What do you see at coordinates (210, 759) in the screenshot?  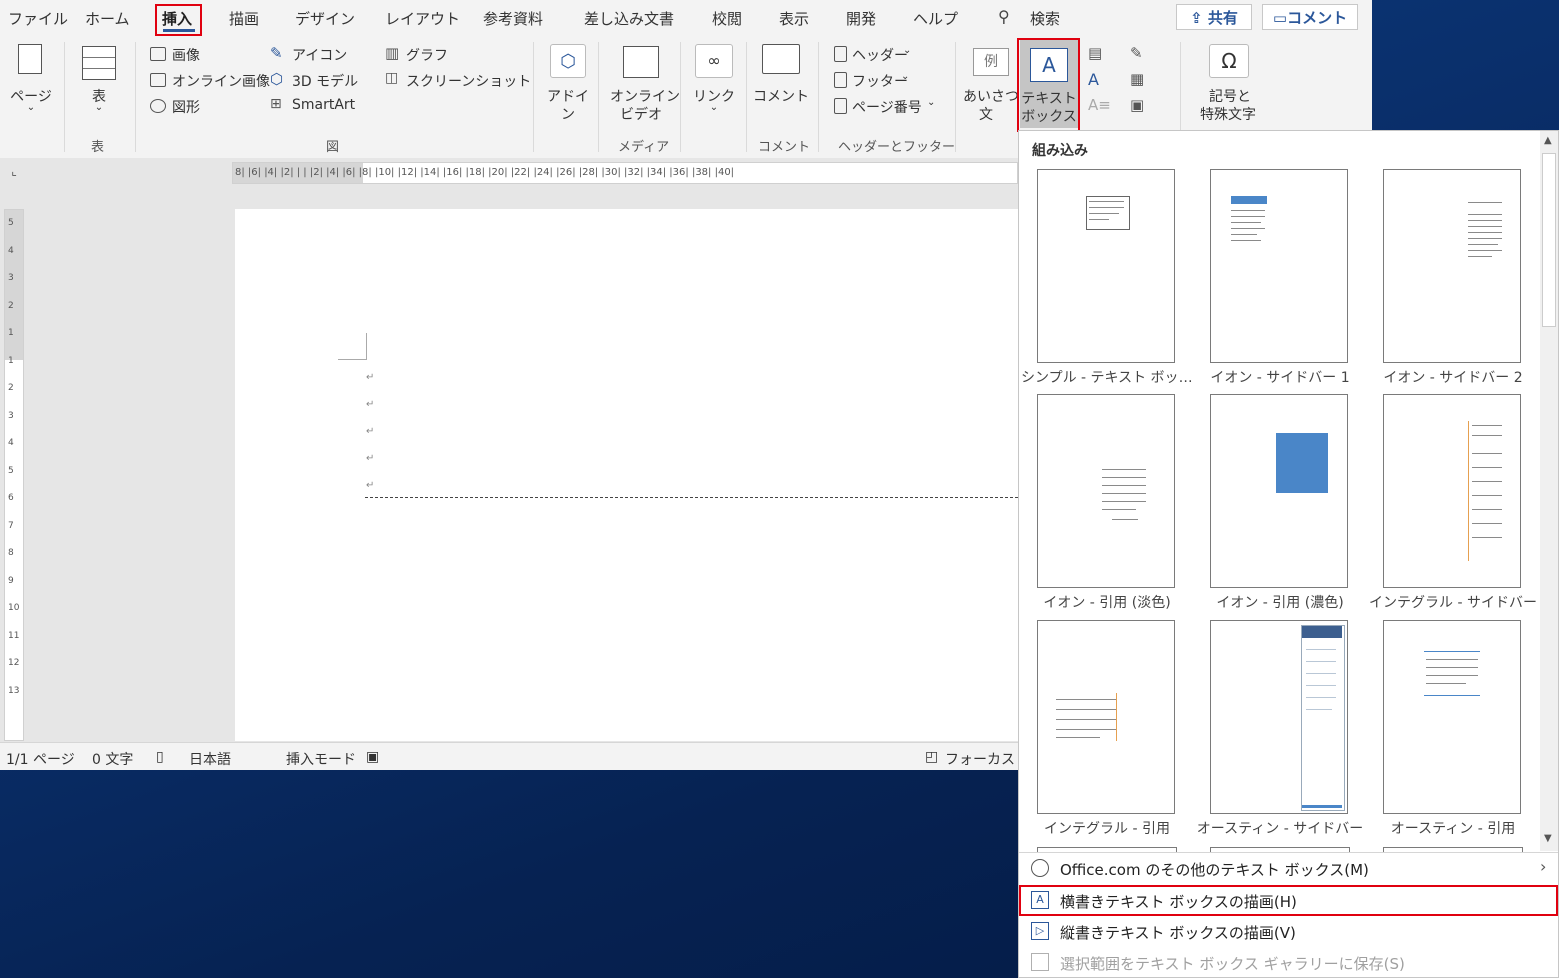 I see `language-indicator: 日本語` at bounding box center [210, 759].